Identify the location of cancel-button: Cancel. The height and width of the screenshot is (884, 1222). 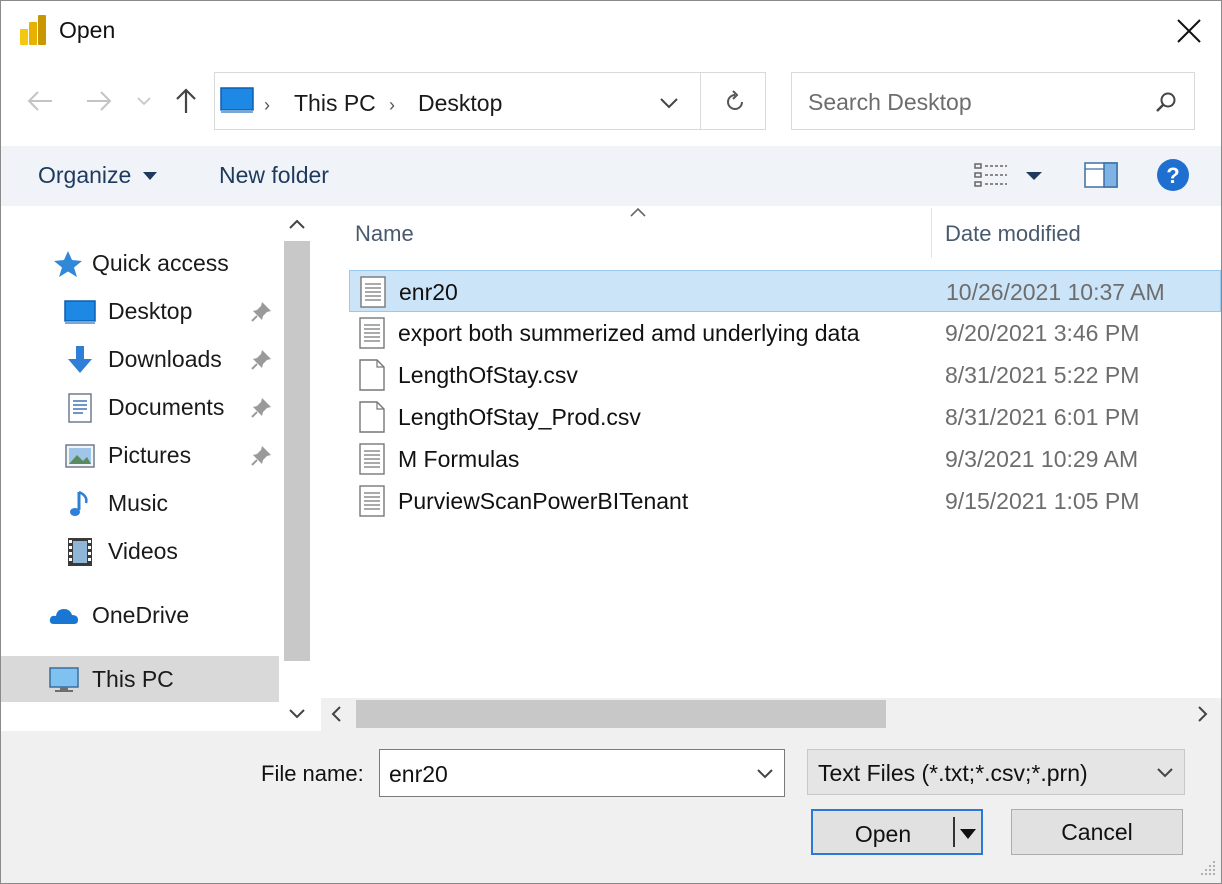
(1097, 832).